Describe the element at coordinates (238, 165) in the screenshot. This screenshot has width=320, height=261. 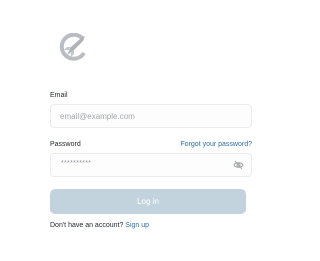
I see `eye-off-icon` at that location.